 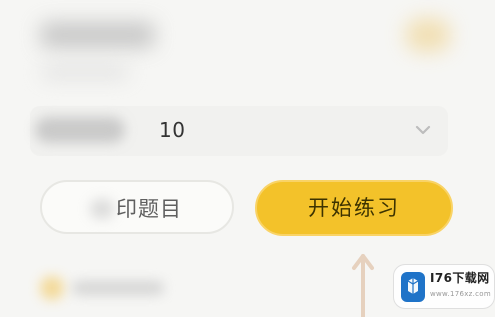 I want to click on bottom-hint-icon-blur, so click(x=52, y=288).